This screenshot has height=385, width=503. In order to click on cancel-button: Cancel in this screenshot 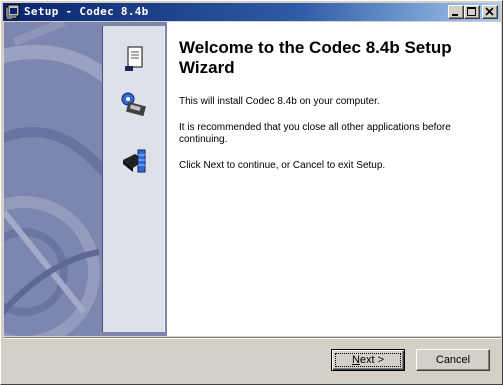, I will do `click(453, 360)`.